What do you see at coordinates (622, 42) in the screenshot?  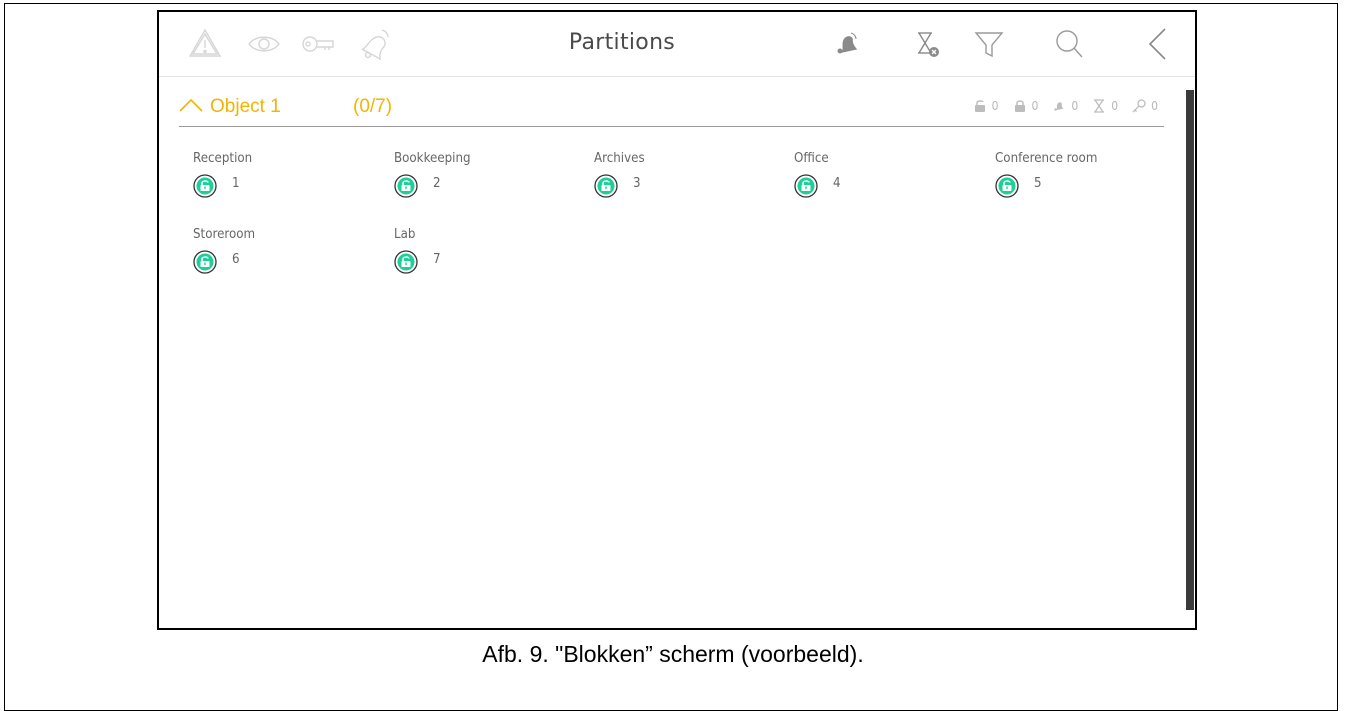 I see `page-title: Partitions` at bounding box center [622, 42].